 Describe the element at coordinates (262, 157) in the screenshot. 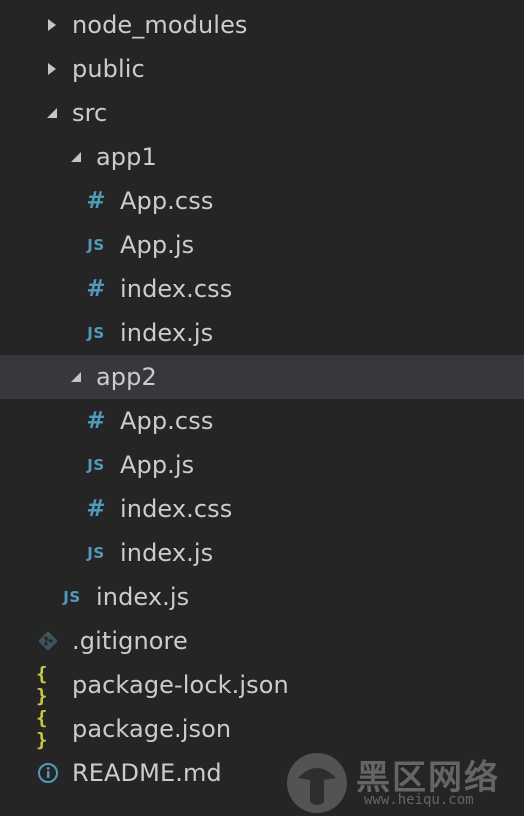

I see `tree-item-app1: app1` at that location.